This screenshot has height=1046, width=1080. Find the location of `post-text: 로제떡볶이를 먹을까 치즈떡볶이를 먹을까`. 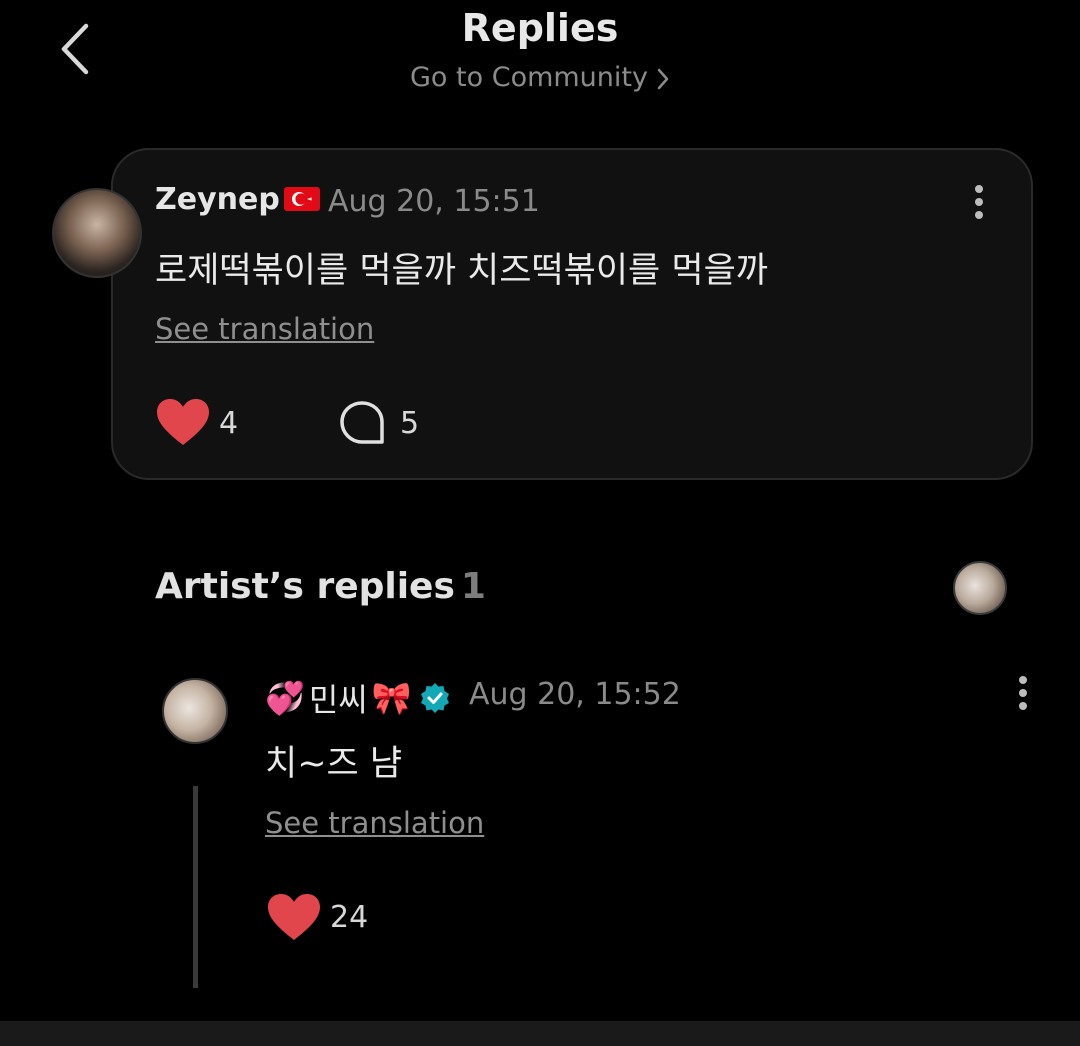

post-text: 로제떡볶이를 먹을까 치즈떡볶이를 먹을까 is located at coordinates (461, 271).